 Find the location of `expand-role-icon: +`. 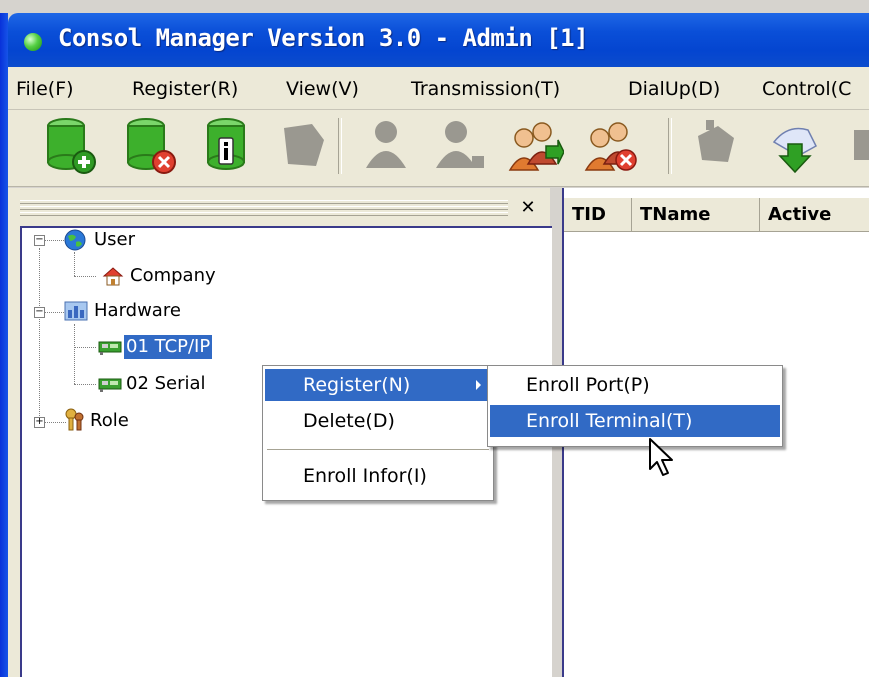

expand-role-icon: + is located at coordinates (39, 422).